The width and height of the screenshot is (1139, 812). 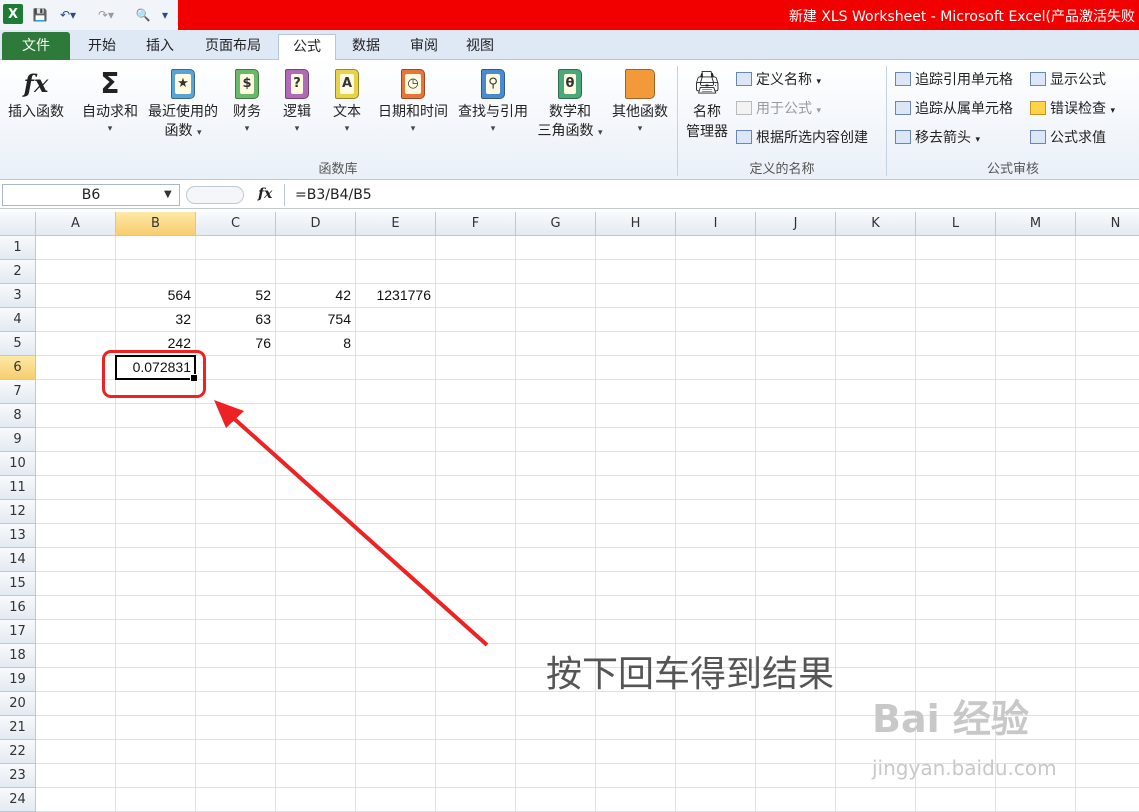 I want to click on watermark-logo: Bai 经验, so click(x=950, y=719).